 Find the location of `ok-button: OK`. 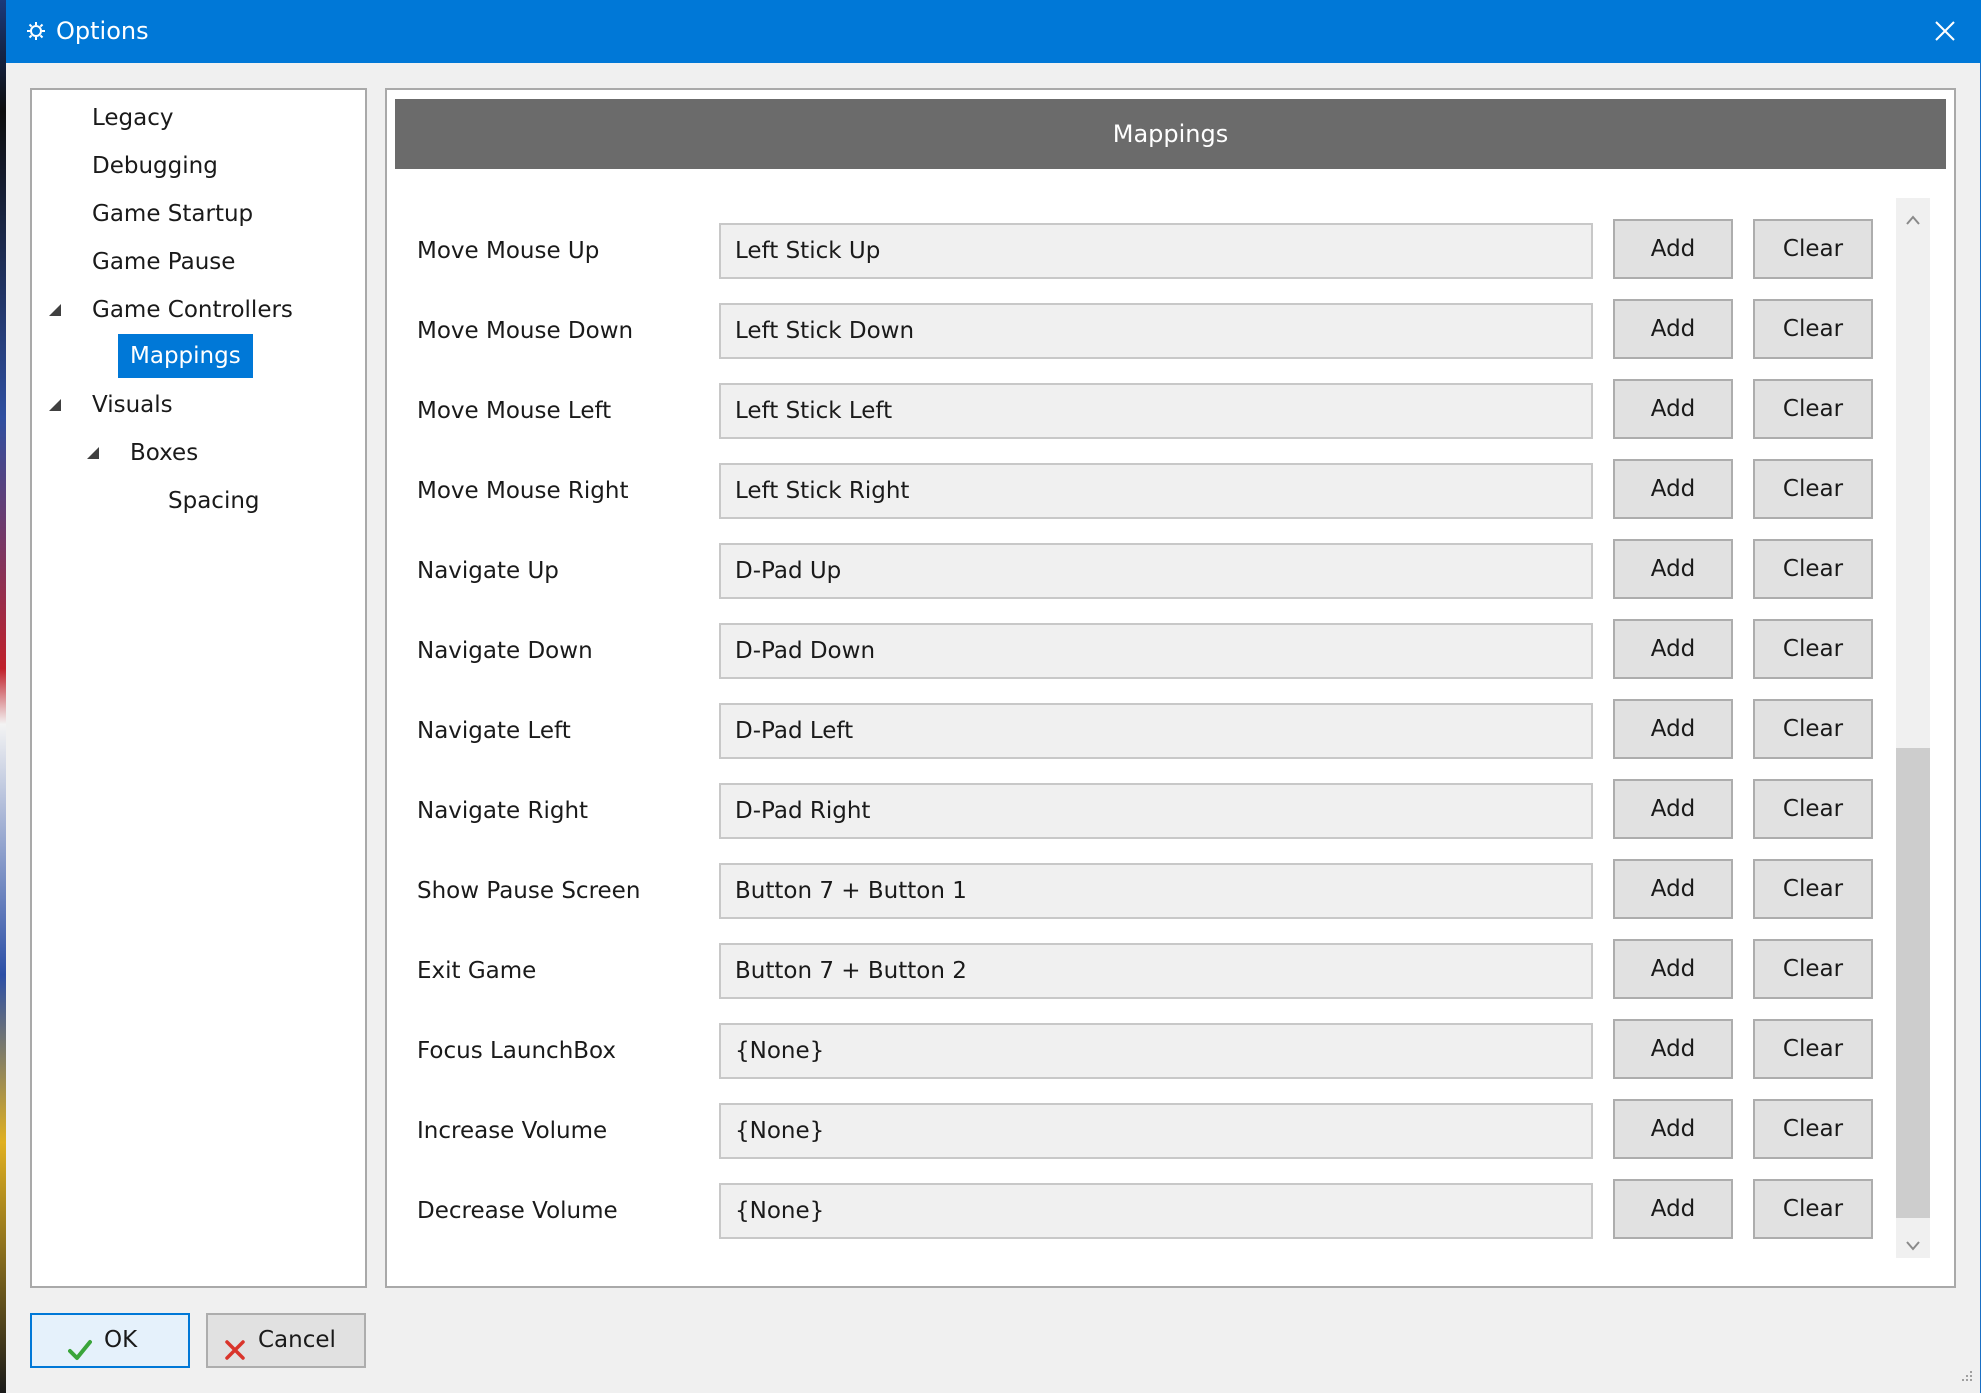

ok-button: OK is located at coordinates (110, 1340).